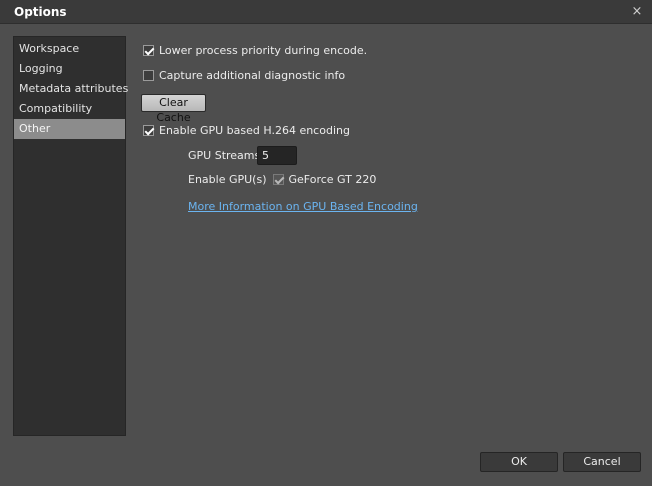 This screenshot has width=652, height=486. Describe the element at coordinates (173, 109) in the screenshot. I see `clear-cache-button: Clear Cache` at that location.